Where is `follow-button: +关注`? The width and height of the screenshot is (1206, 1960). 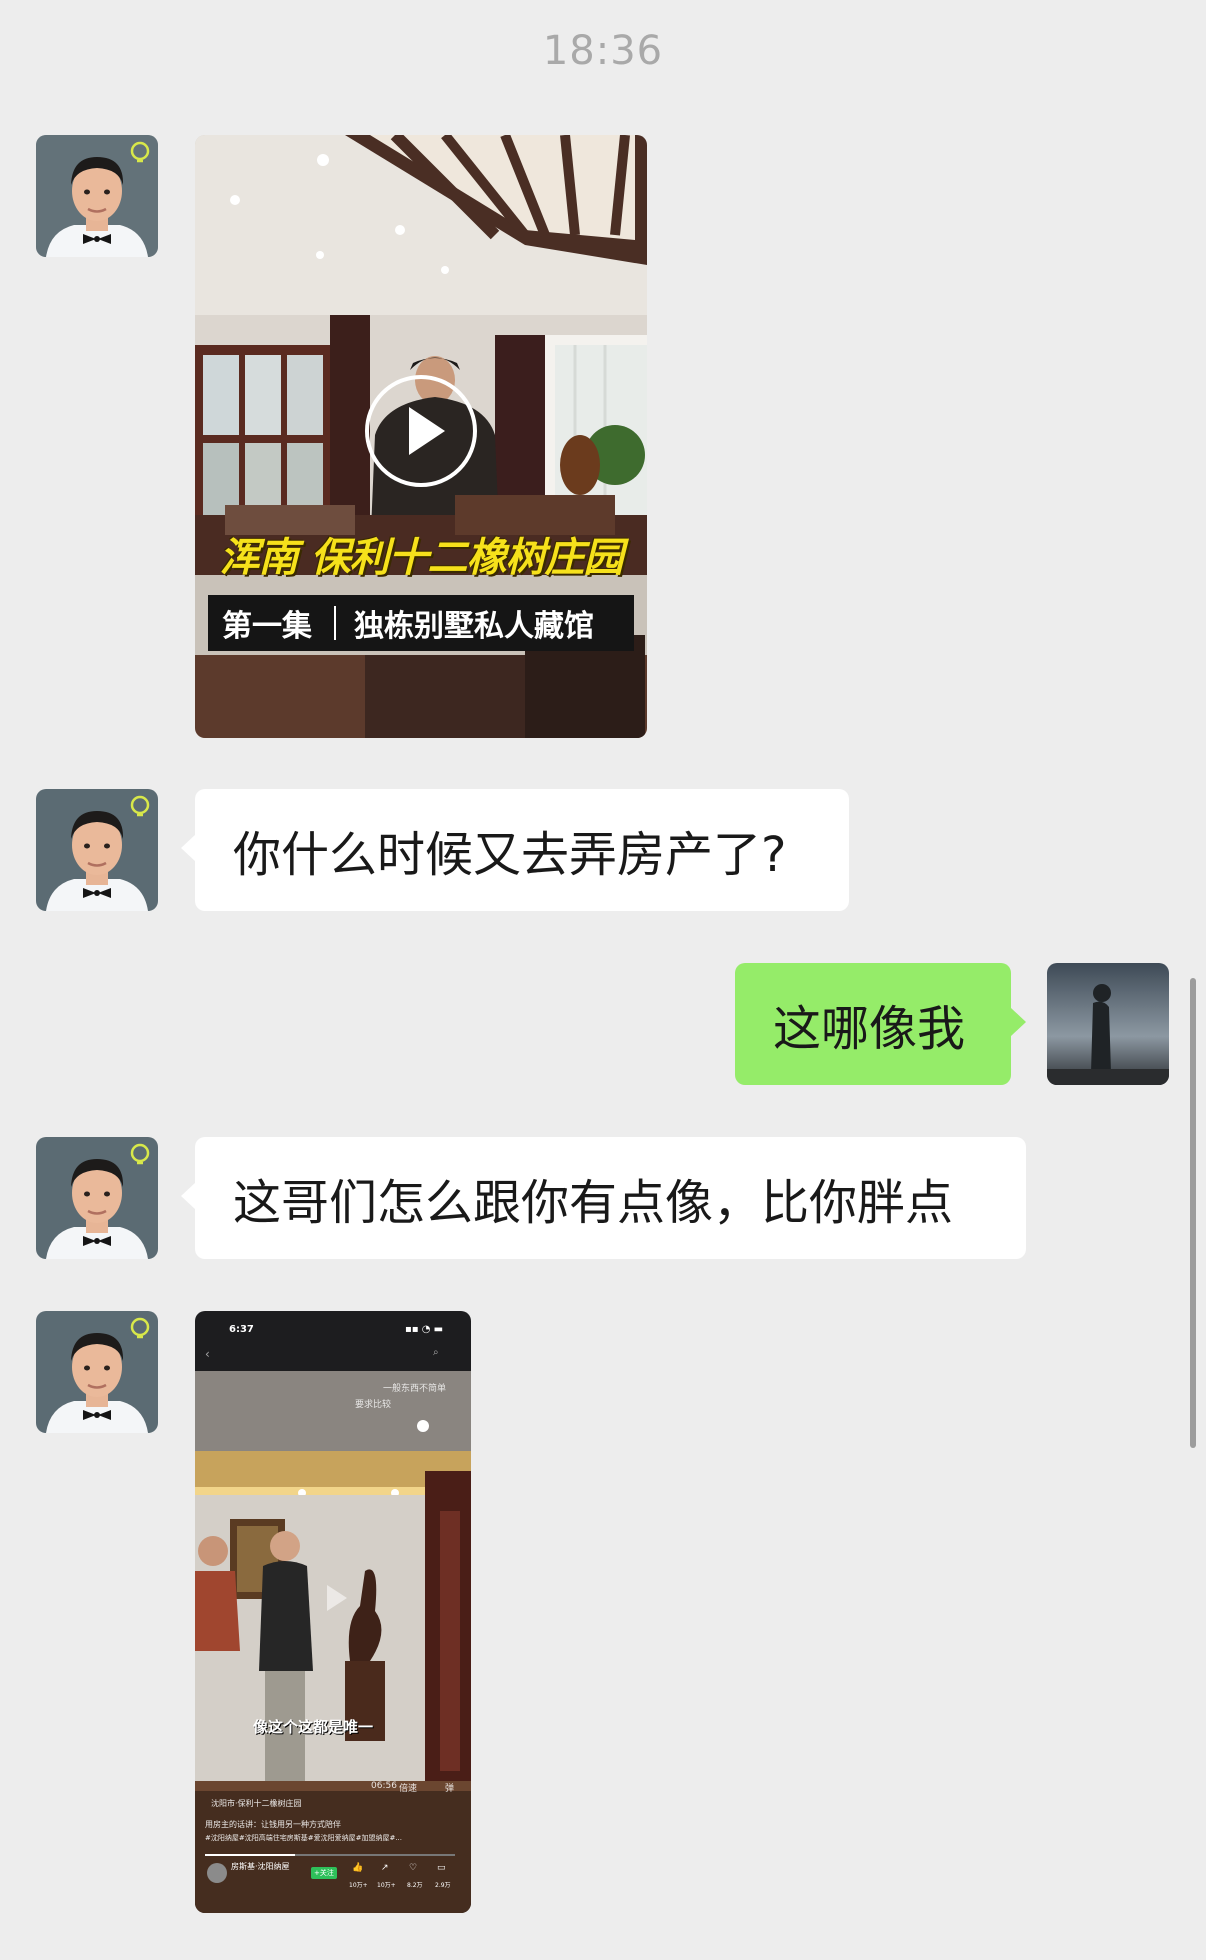
follow-button: +关注 is located at coordinates (324, 1873).